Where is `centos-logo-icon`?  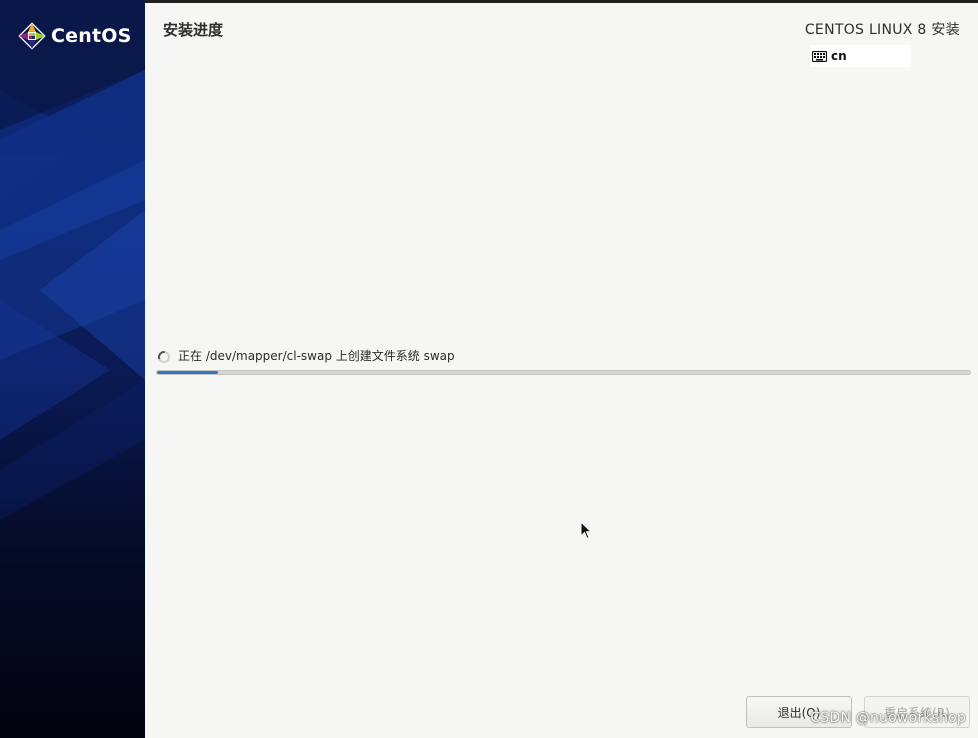
centos-logo-icon is located at coordinates (32, 36).